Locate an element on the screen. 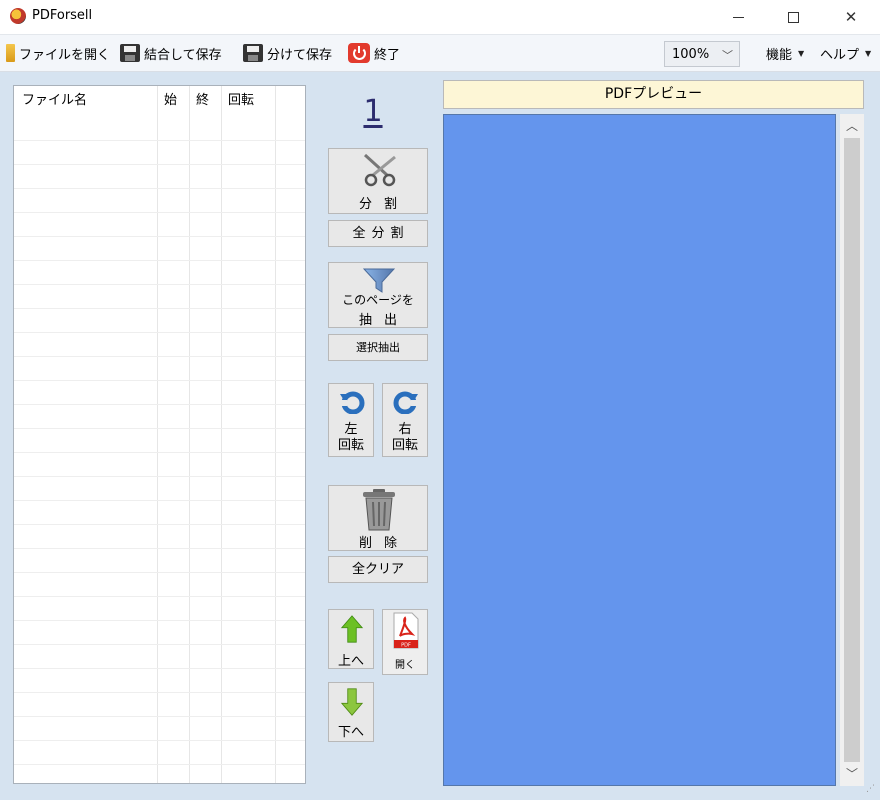 This screenshot has height=800, width=880. clear-all-button: 全クリア is located at coordinates (378, 569).